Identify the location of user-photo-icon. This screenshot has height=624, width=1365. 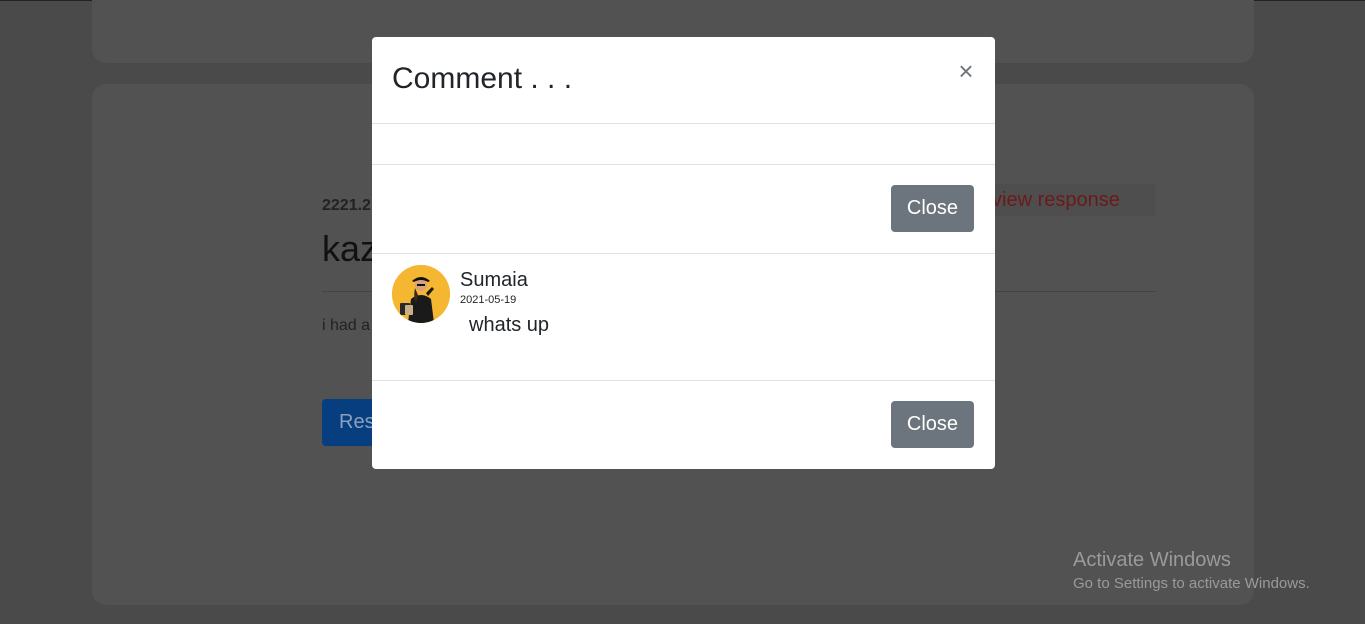
(421, 294).